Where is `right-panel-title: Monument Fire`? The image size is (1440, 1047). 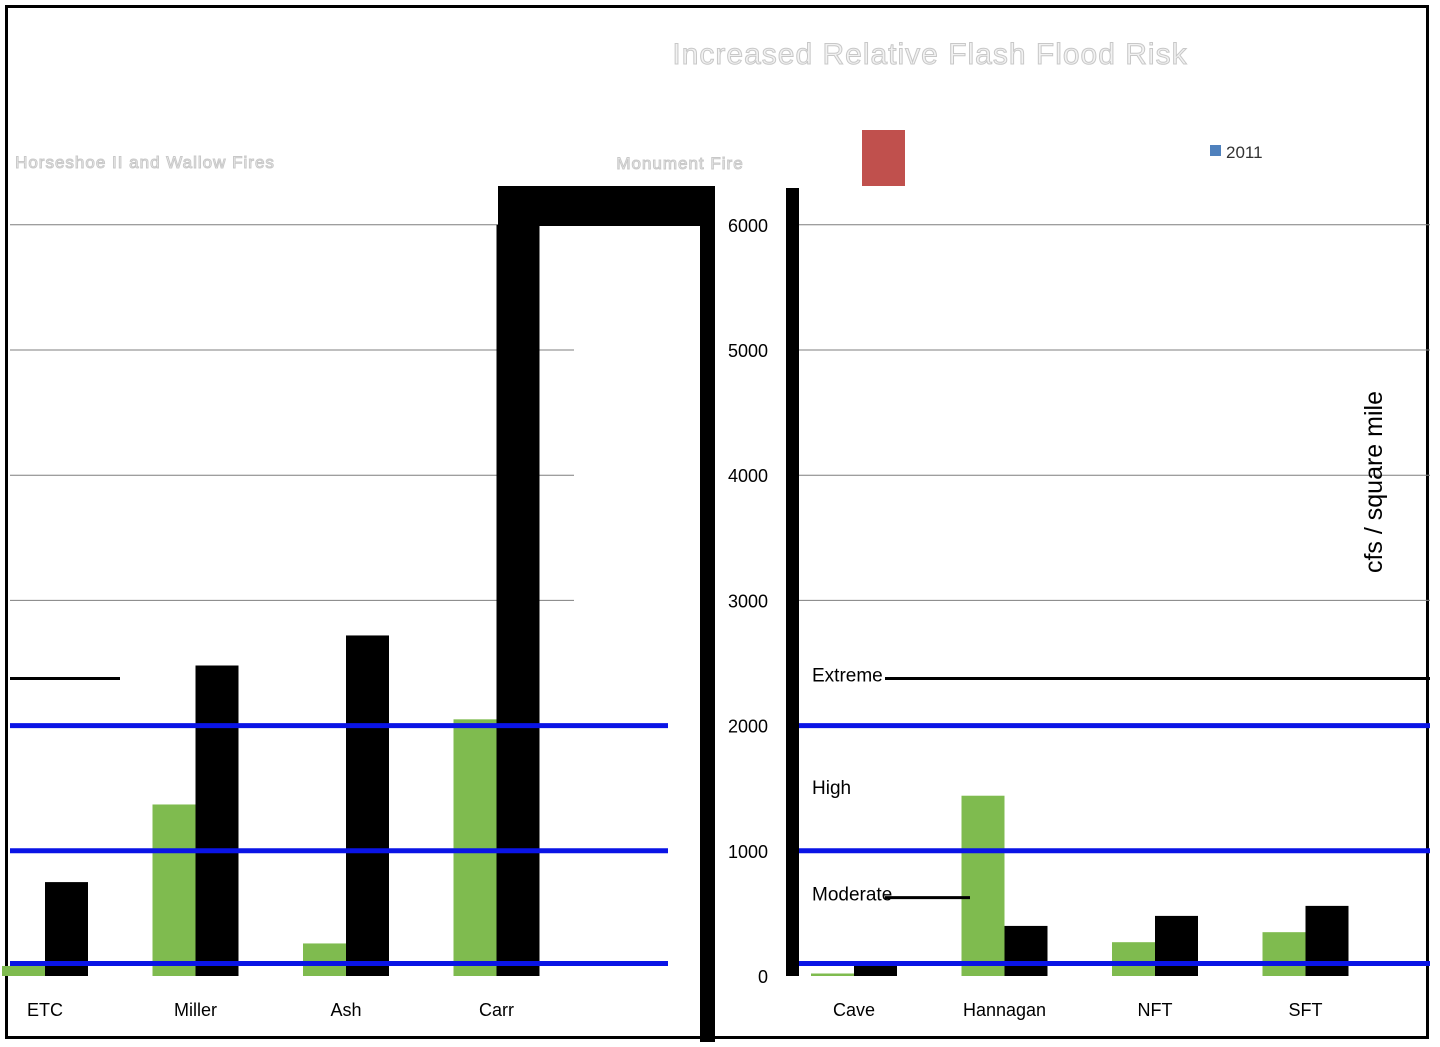
right-panel-title: Monument Fire is located at coordinates (679, 163).